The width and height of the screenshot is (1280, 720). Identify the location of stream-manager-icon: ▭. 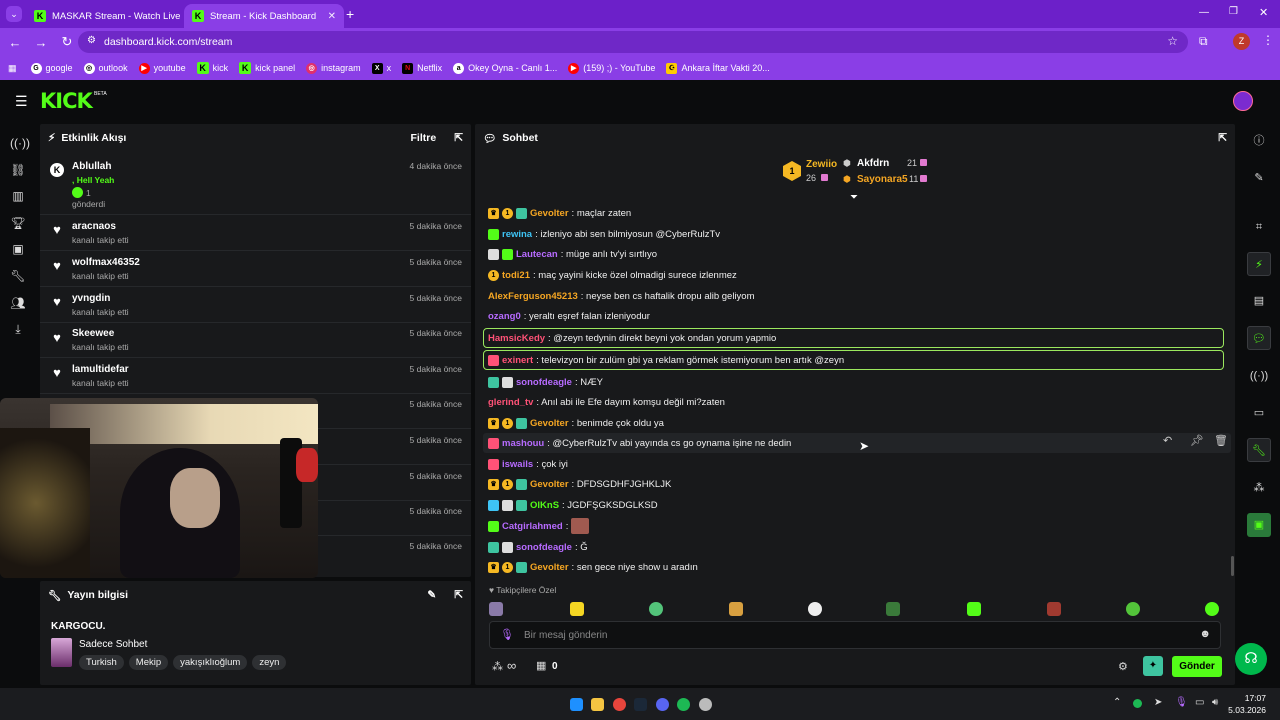
(1259, 413).